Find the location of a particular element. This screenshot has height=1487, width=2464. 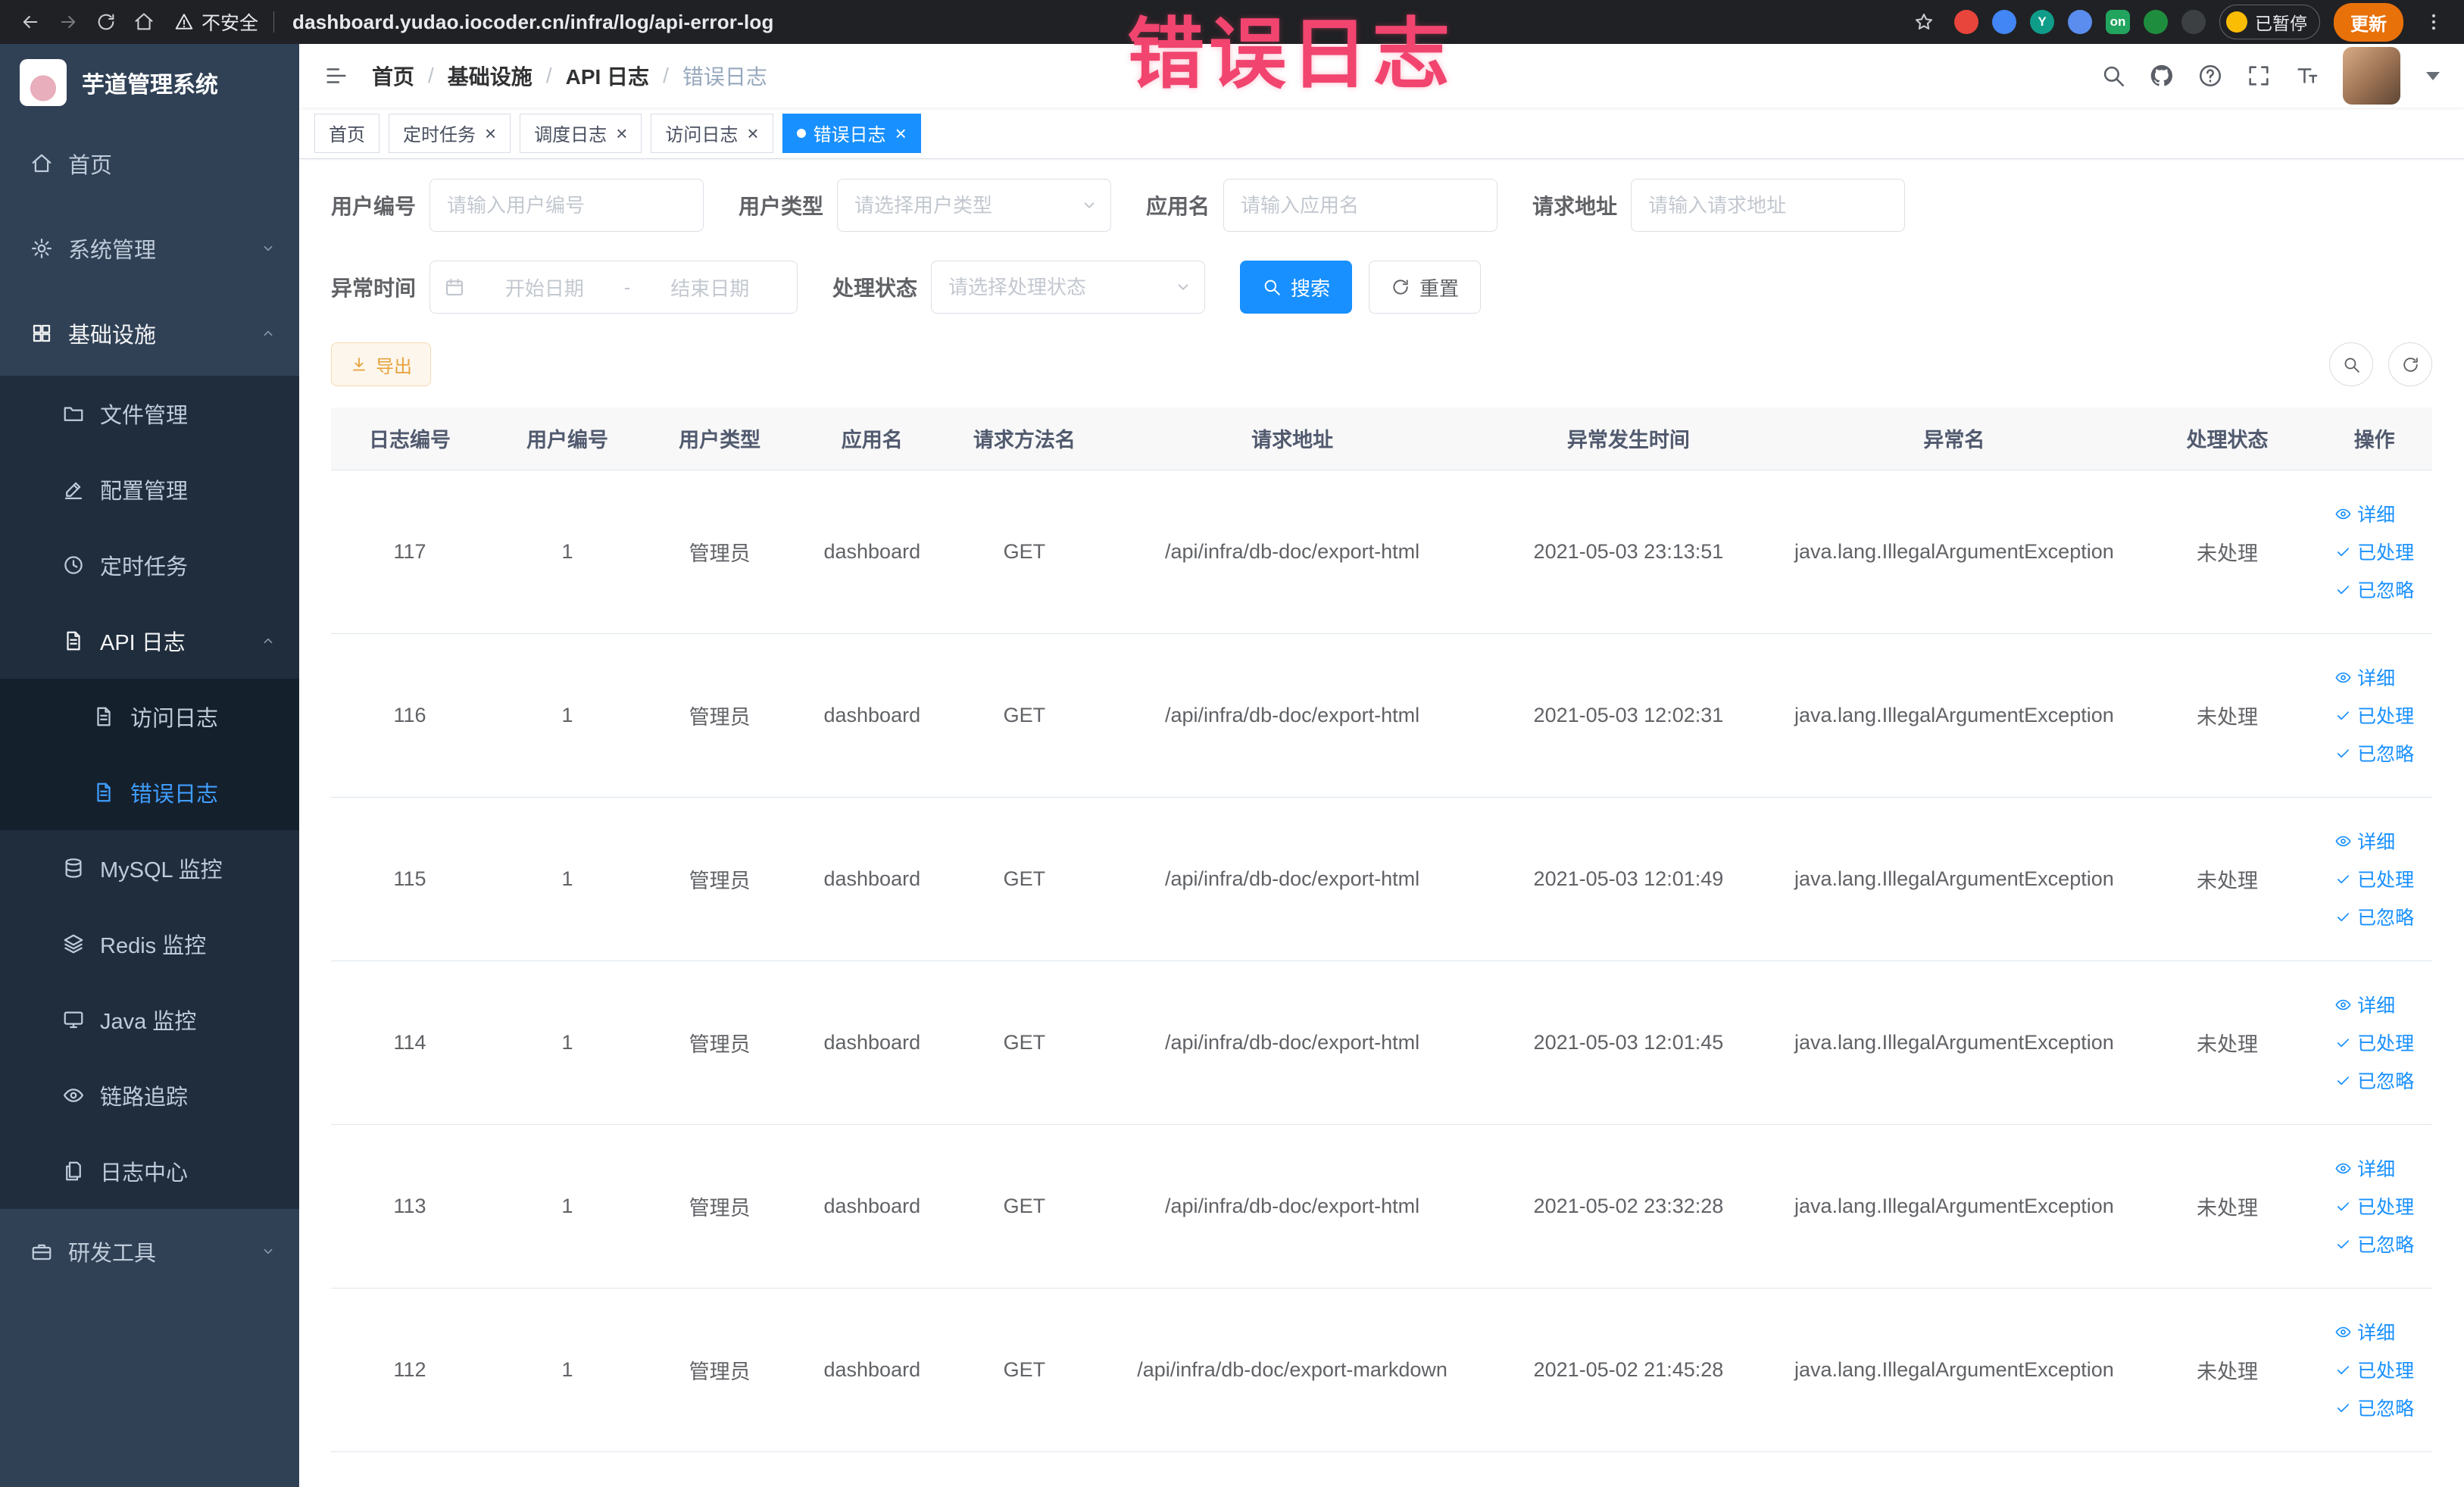

sidebar-item-config-management: 配置管理 is located at coordinates (149, 489).